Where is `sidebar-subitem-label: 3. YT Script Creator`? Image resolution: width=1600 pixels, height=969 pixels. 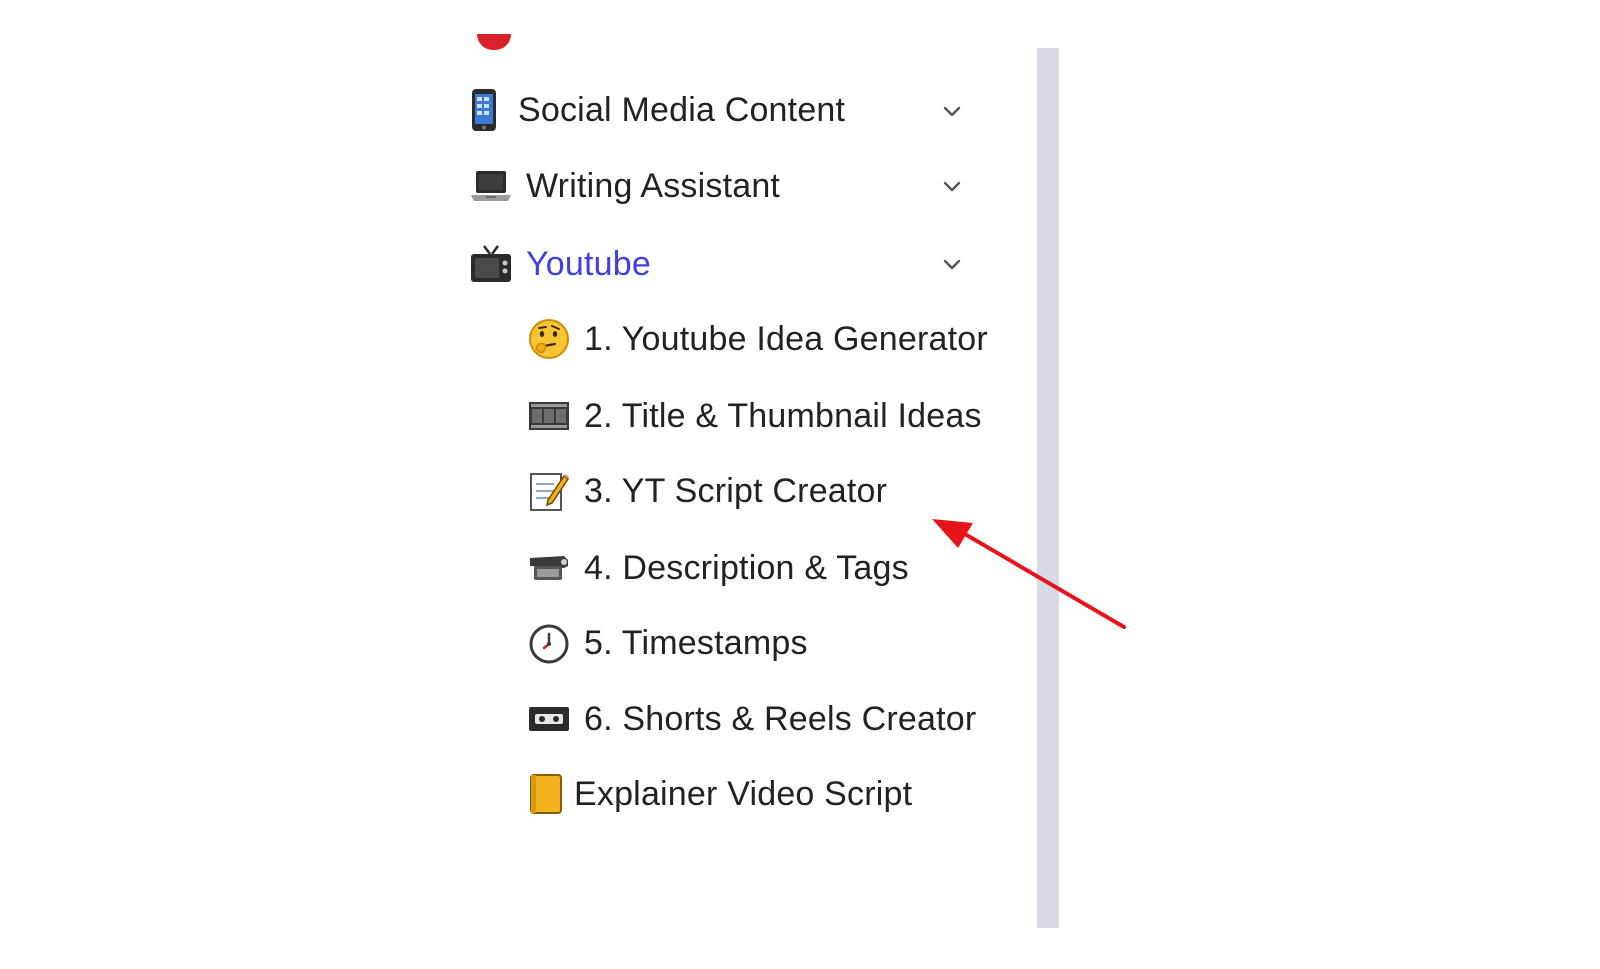 sidebar-subitem-label: 3. YT Script Creator is located at coordinates (736, 490).